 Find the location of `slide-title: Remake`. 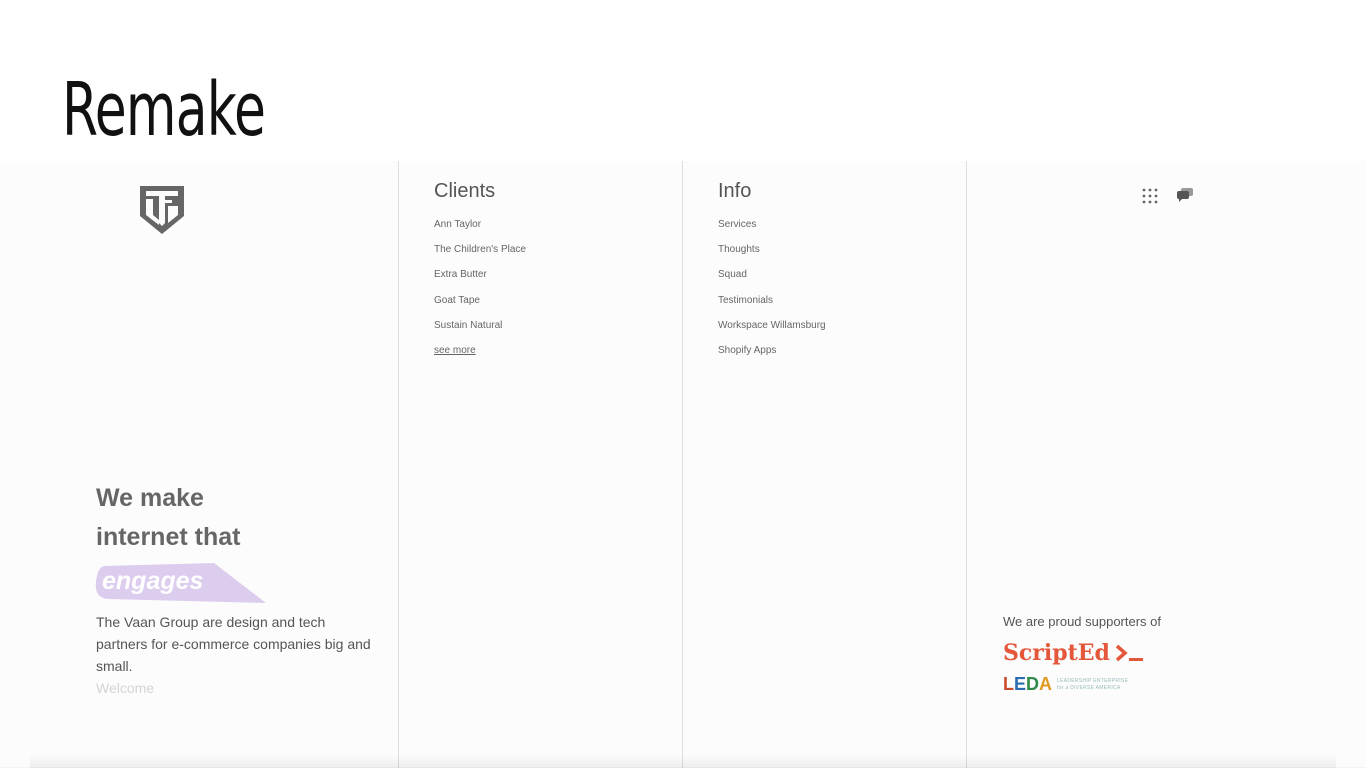

slide-title: Remake is located at coordinates (164, 110).